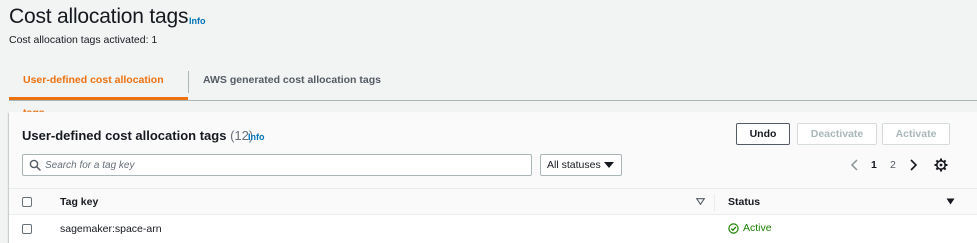 Image resolution: width=977 pixels, height=243 pixels. Describe the element at coordinates (855, 165) in the screenshot. I see `chevron-left-icon` at that location.